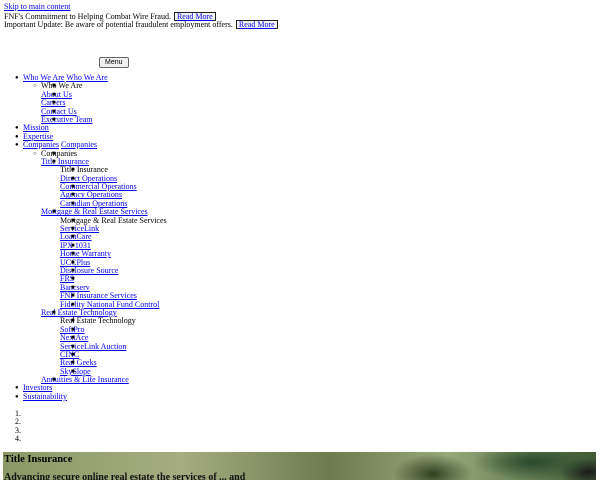 This screenshot has width=600, height=480. I want to click on nav-link-sustainability: Sustainability, so click(45, 396).